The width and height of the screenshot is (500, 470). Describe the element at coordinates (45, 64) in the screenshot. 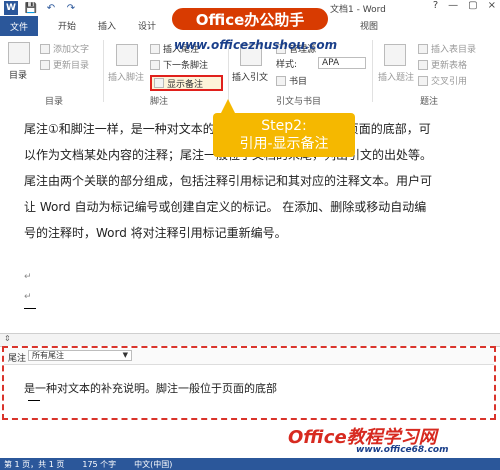

I see `update-toc-icon` at that location.